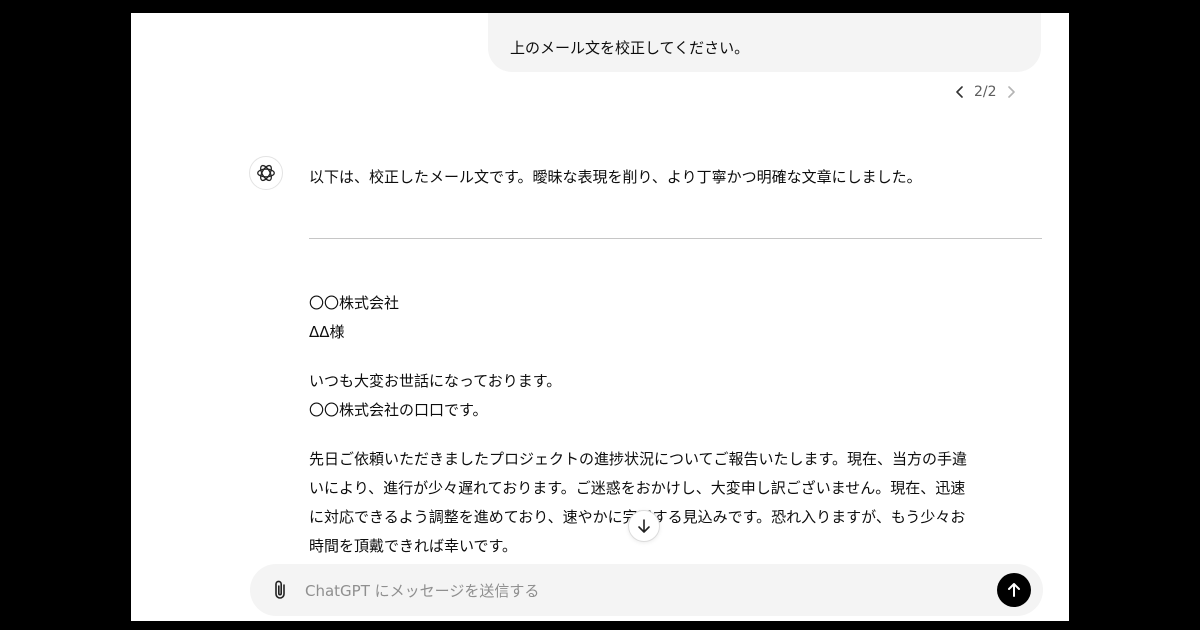  What do you see at coordinates (1011, 92) in the screenshot?
I see `chevron-right-icon` at bounding box center [1011, 92].